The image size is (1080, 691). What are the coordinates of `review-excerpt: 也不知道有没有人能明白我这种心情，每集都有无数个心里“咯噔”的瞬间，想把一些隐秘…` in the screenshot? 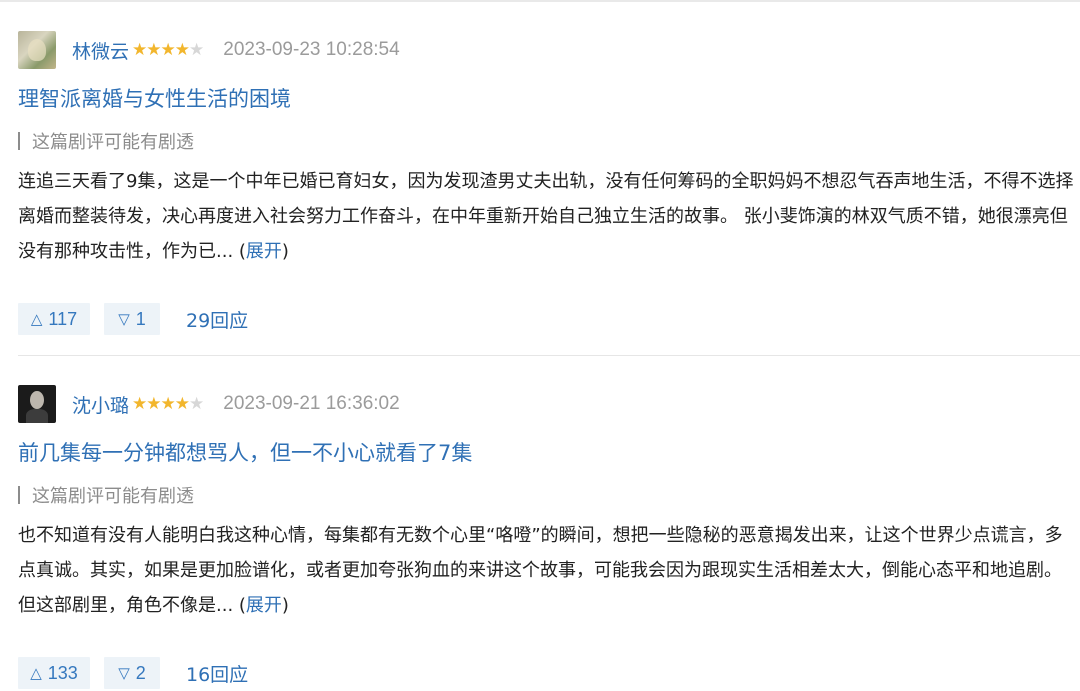 It's located at (547, 570).